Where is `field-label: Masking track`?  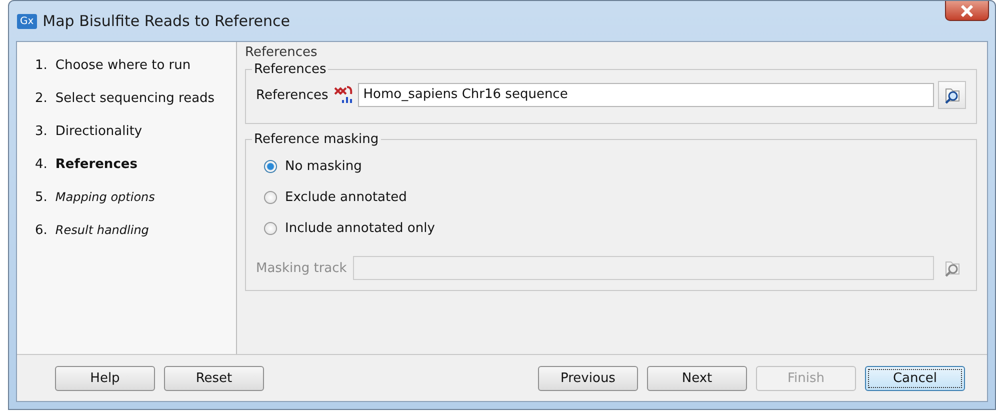 field-label: Masking track is located at coordinates (301, 268).